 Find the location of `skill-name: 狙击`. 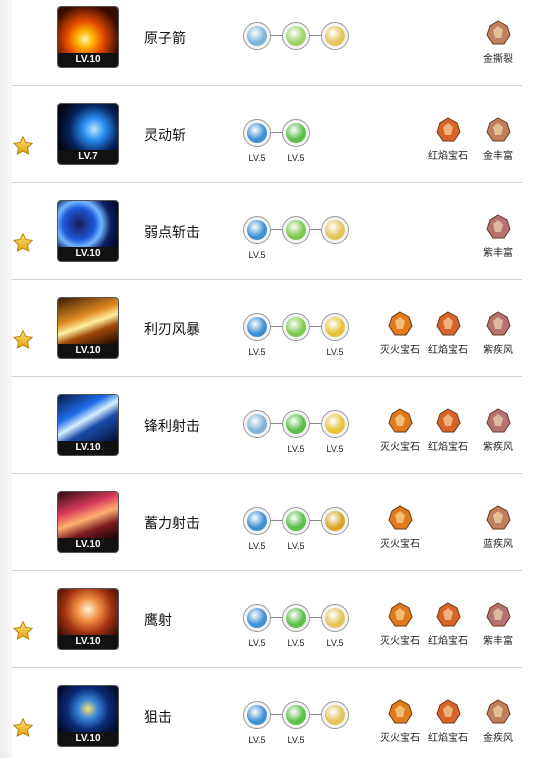

skill-name: 狙击 is located at coordinates (158, 717).